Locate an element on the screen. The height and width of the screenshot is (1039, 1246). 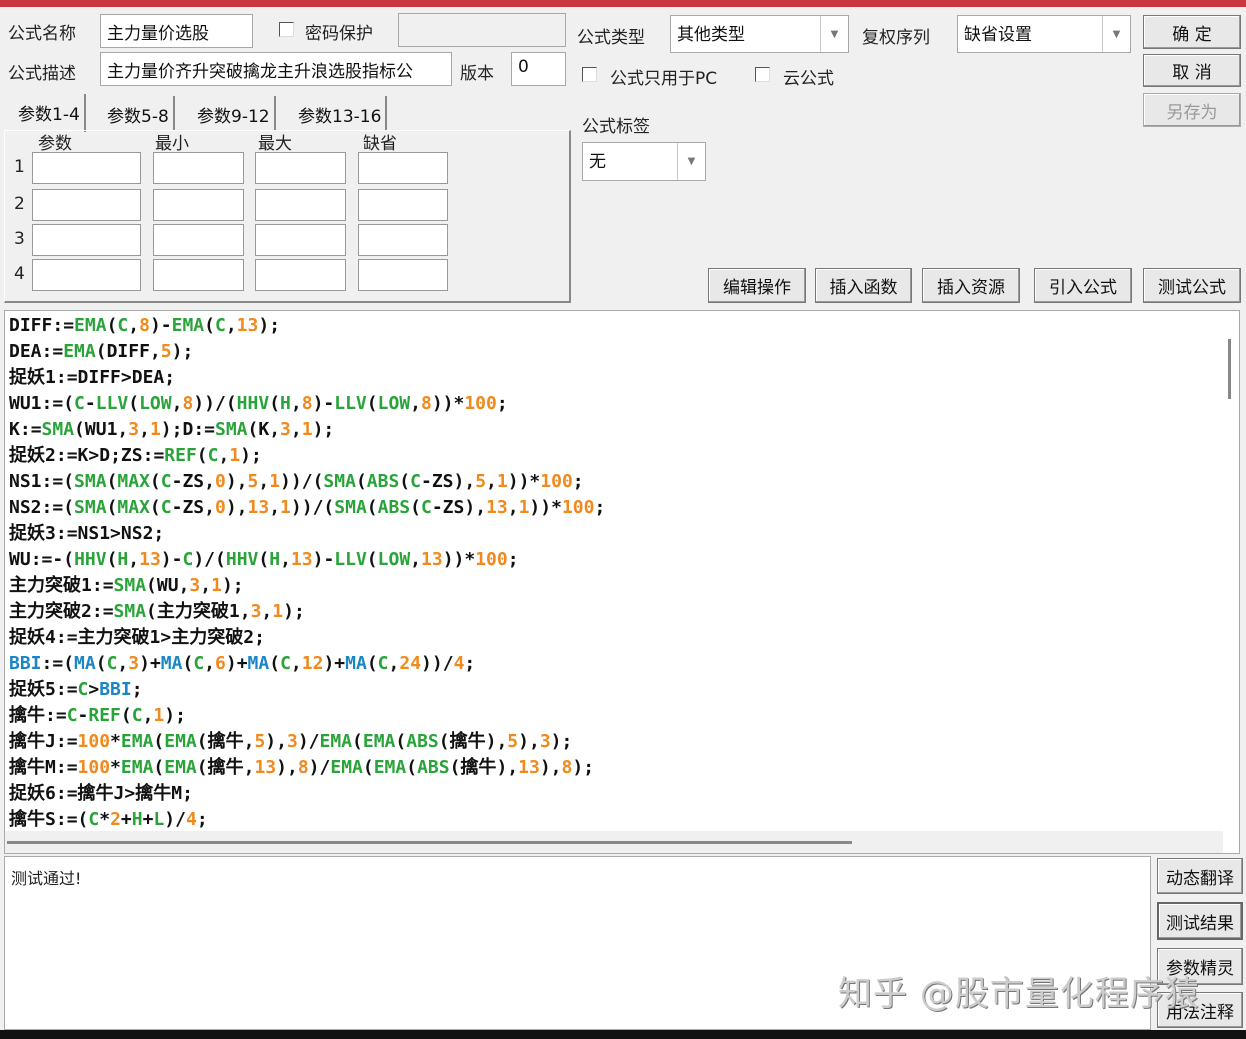
password-checkbox is located at coordinates (286, 29).